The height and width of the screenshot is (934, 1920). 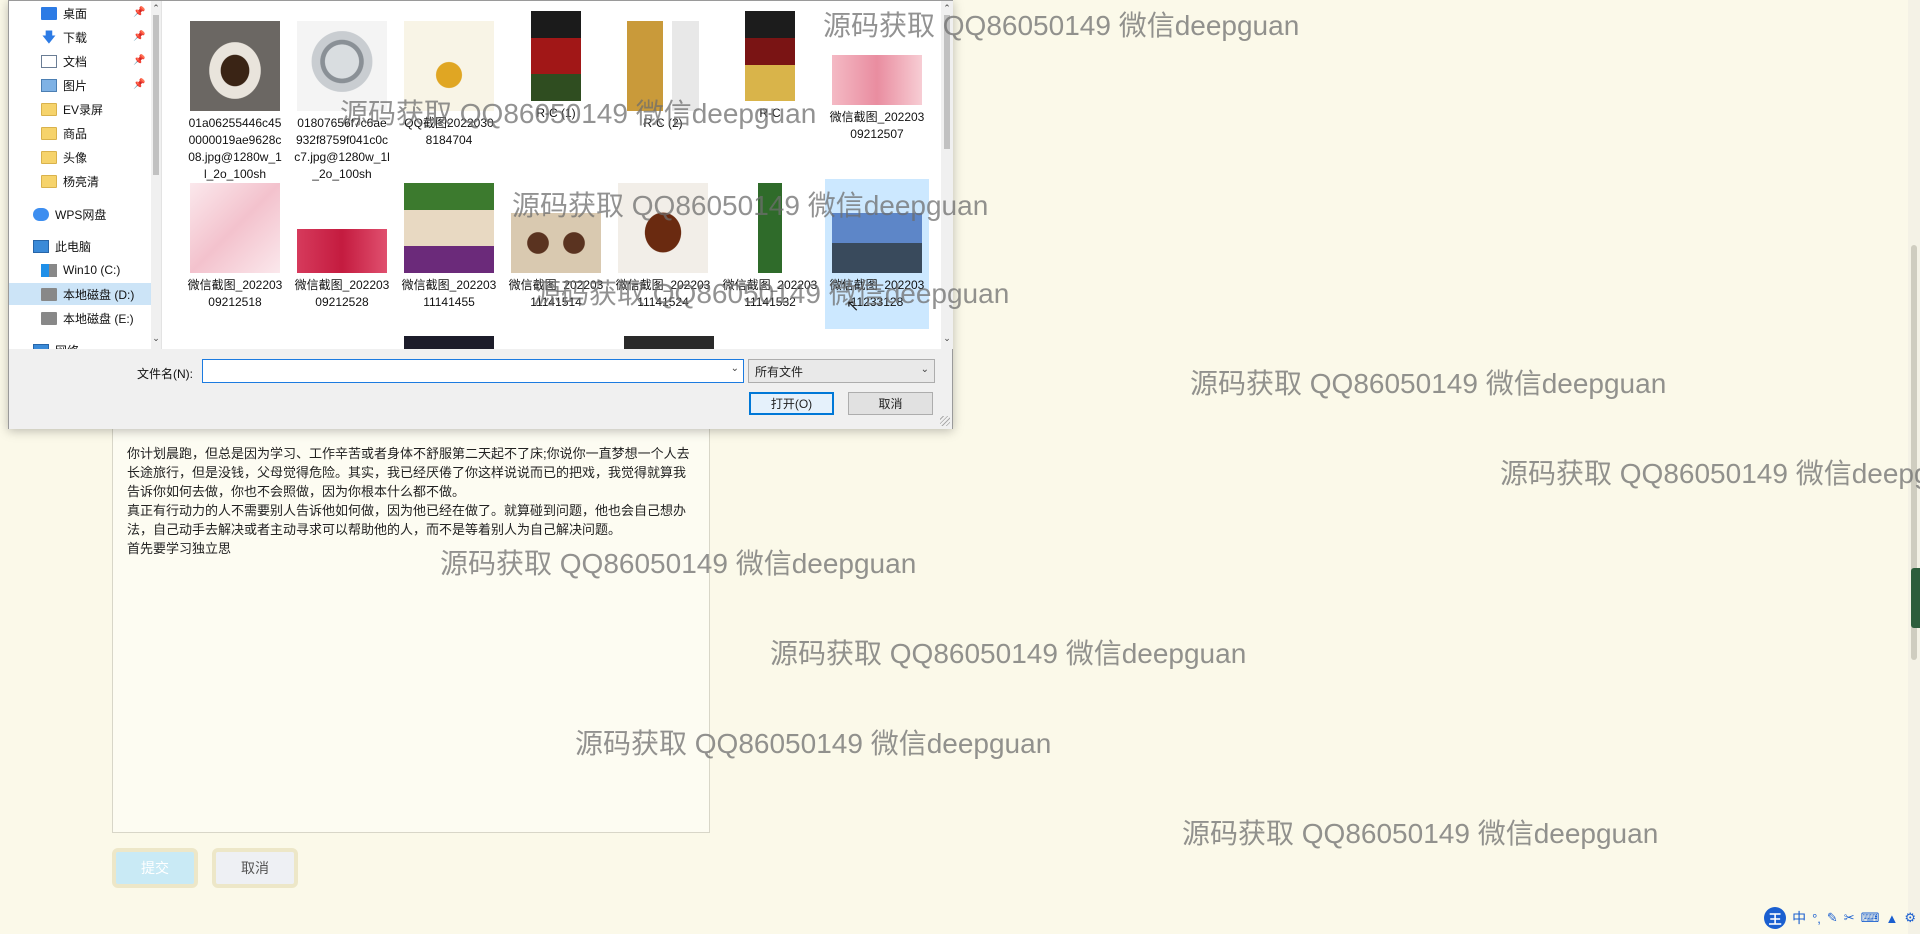 I want to click on file-item: 微信截图_20220309212528, so click(x=342, y=247).